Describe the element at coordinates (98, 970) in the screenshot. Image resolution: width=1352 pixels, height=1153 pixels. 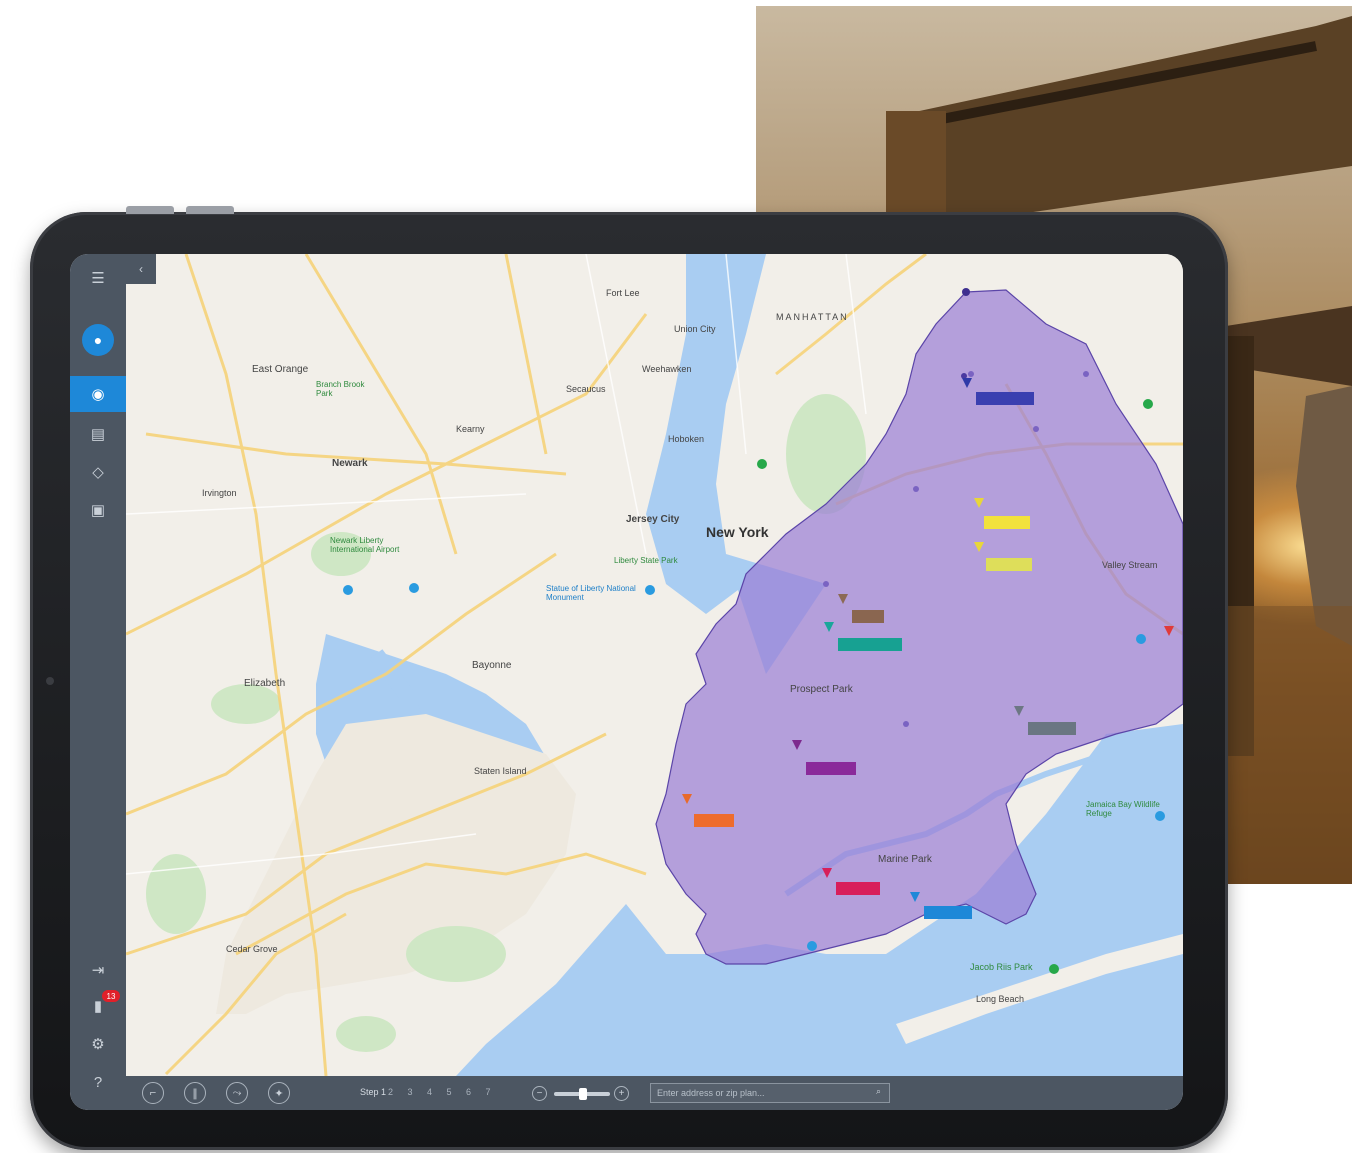
I see `logout-icon: ⇥` at that location.